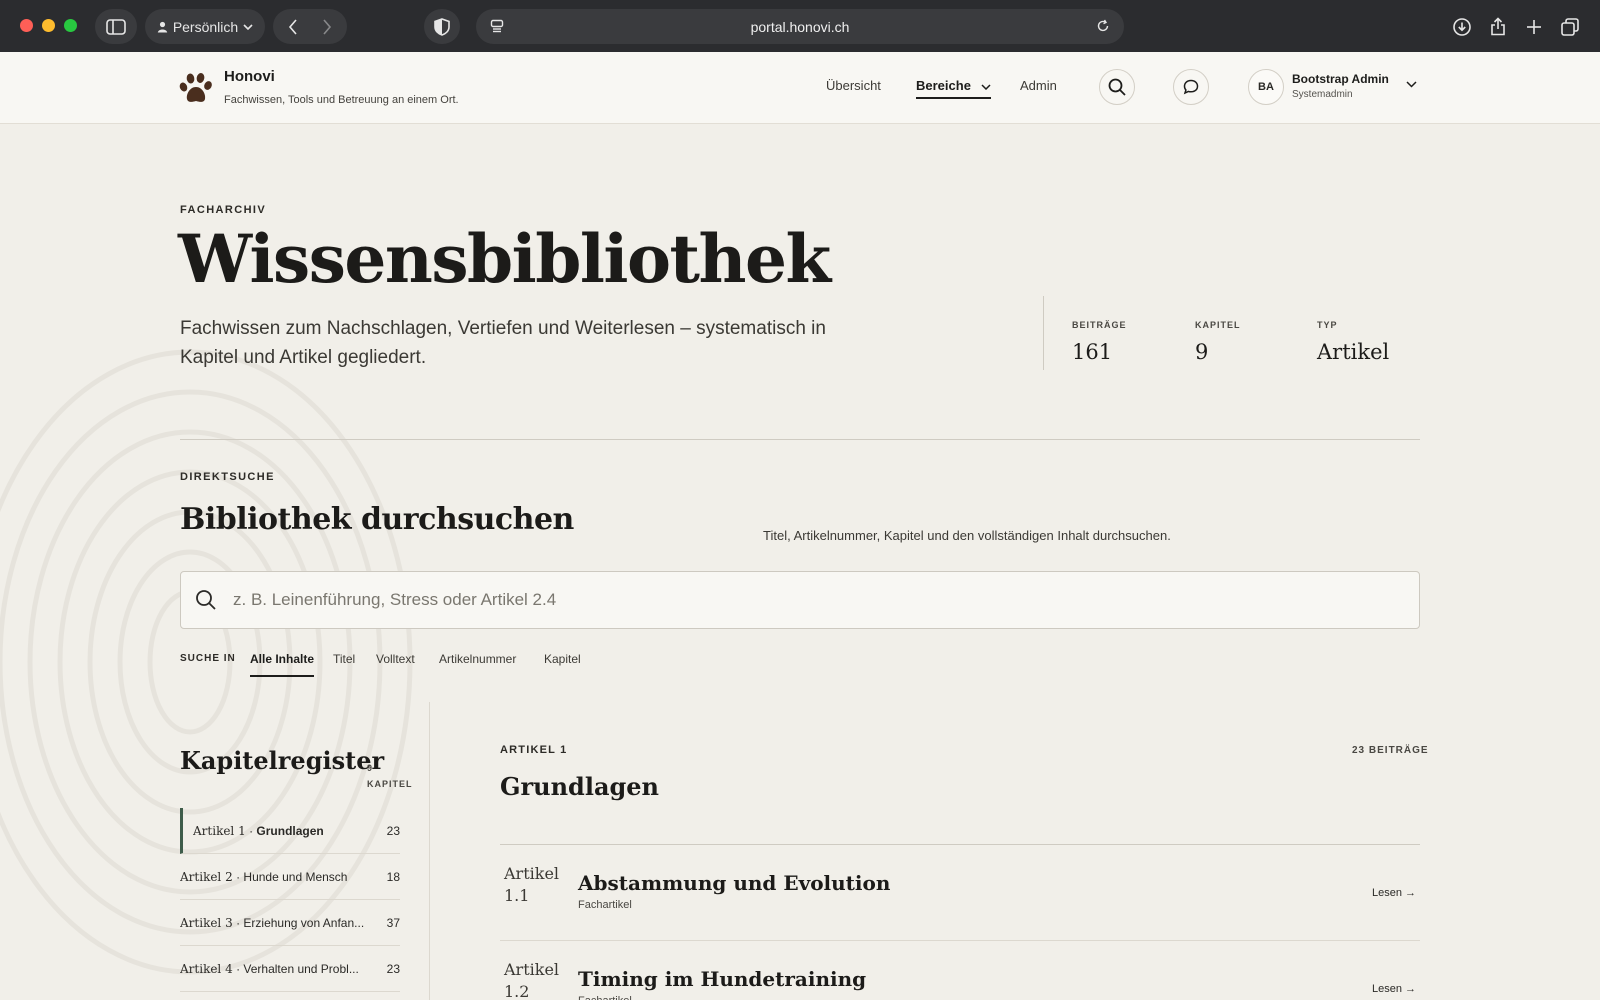  Describe the element at coordinates (734, 883) in the screenshot. I see `article-title: Abstammung und Evolution` at that location.